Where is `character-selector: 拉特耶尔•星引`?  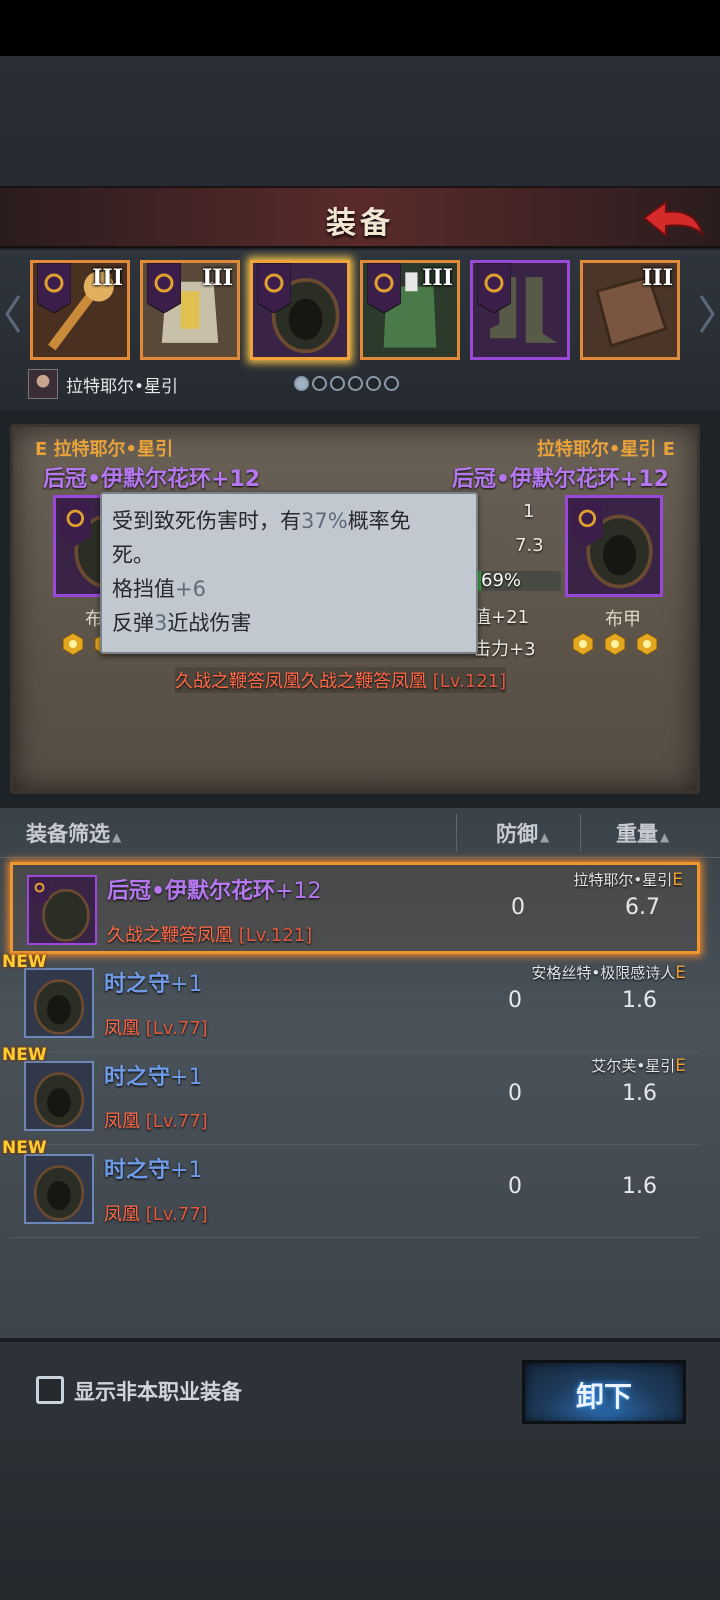
character-selector: 拉特耶尔•星引 is located at coordinates (103, 384).